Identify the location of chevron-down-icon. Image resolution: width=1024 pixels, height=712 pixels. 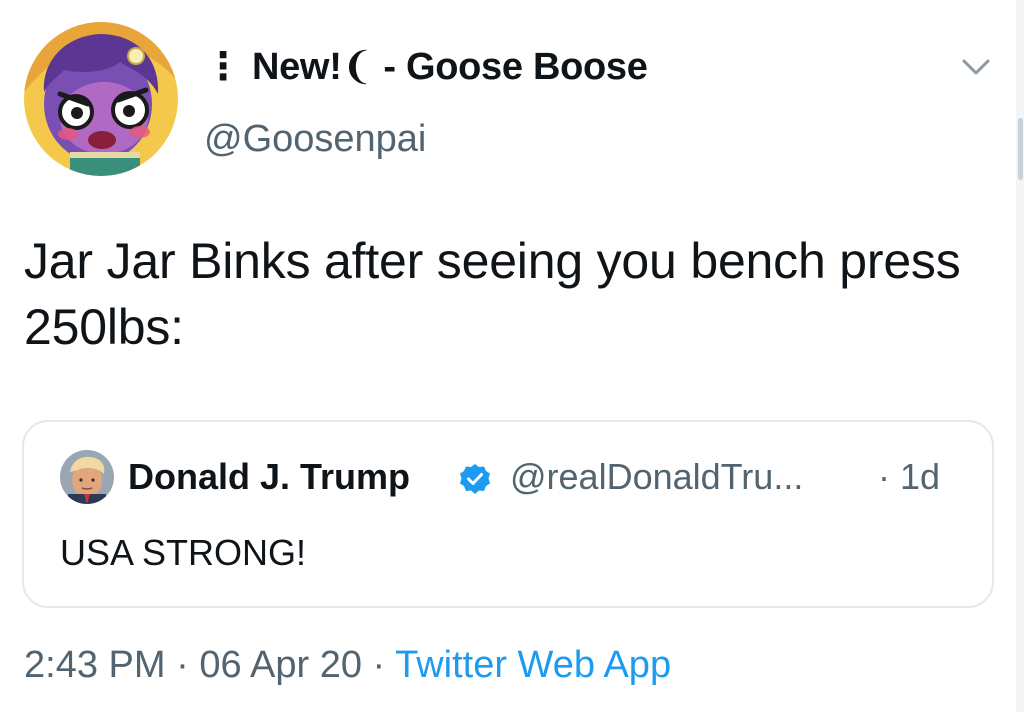
(976, 67).